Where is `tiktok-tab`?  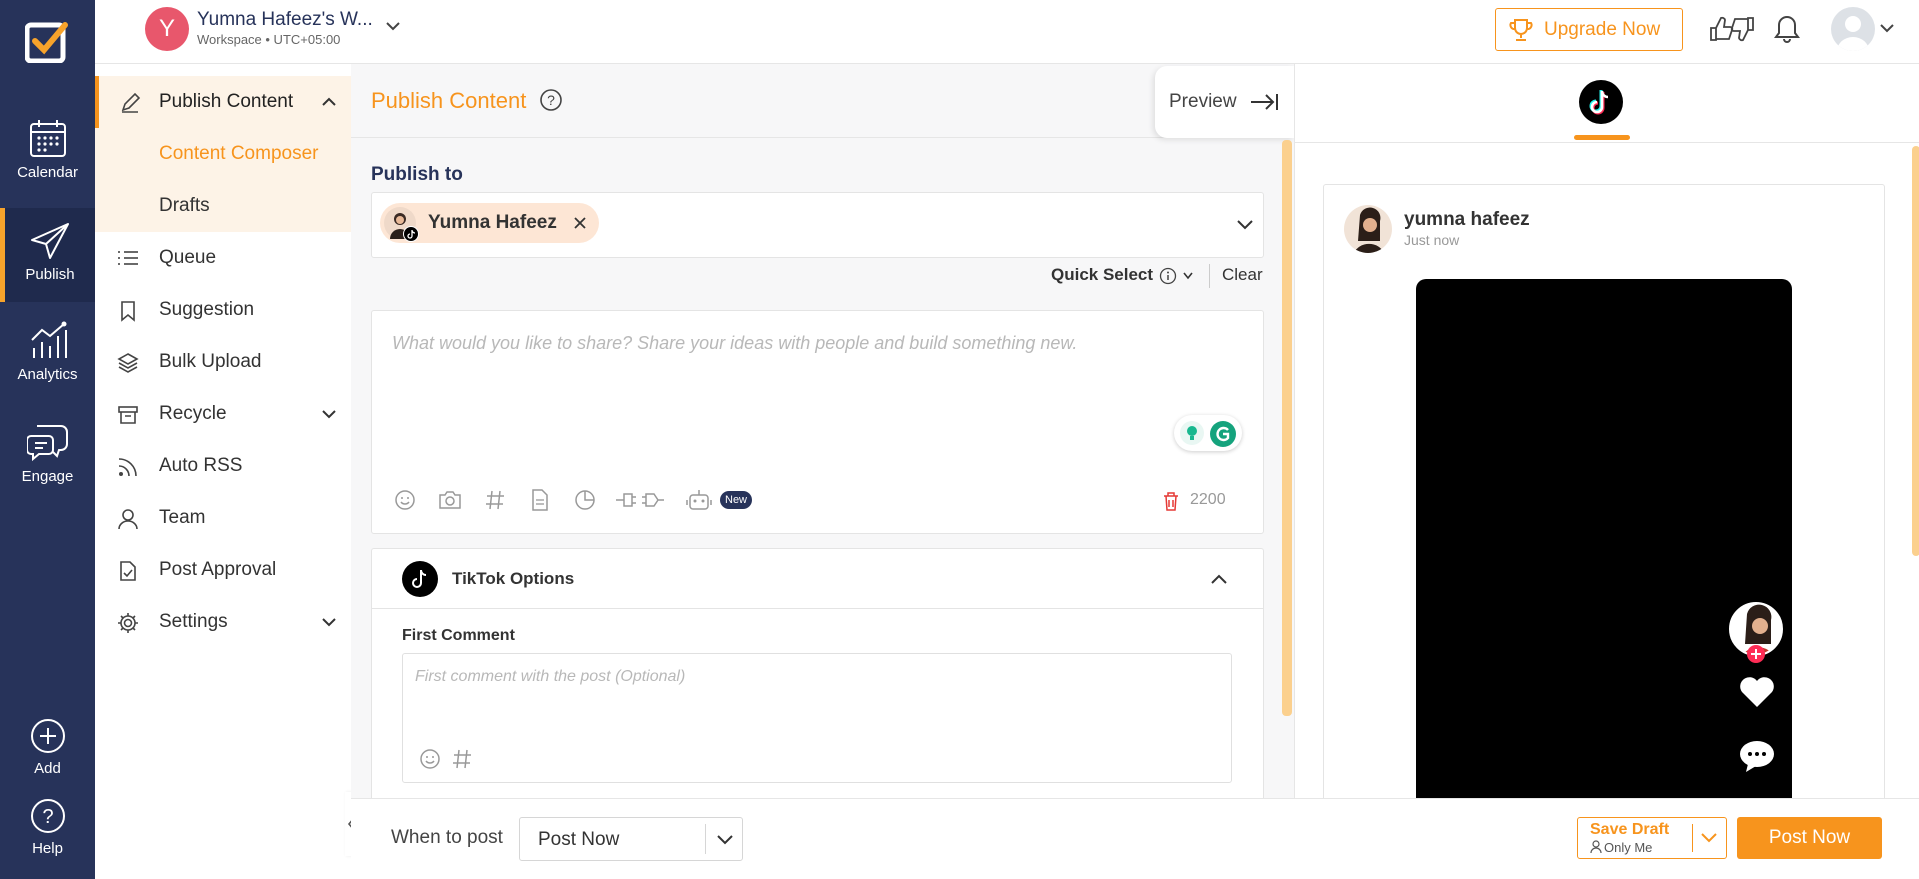 tiktok-tab is located at coordinates (1601, 102).